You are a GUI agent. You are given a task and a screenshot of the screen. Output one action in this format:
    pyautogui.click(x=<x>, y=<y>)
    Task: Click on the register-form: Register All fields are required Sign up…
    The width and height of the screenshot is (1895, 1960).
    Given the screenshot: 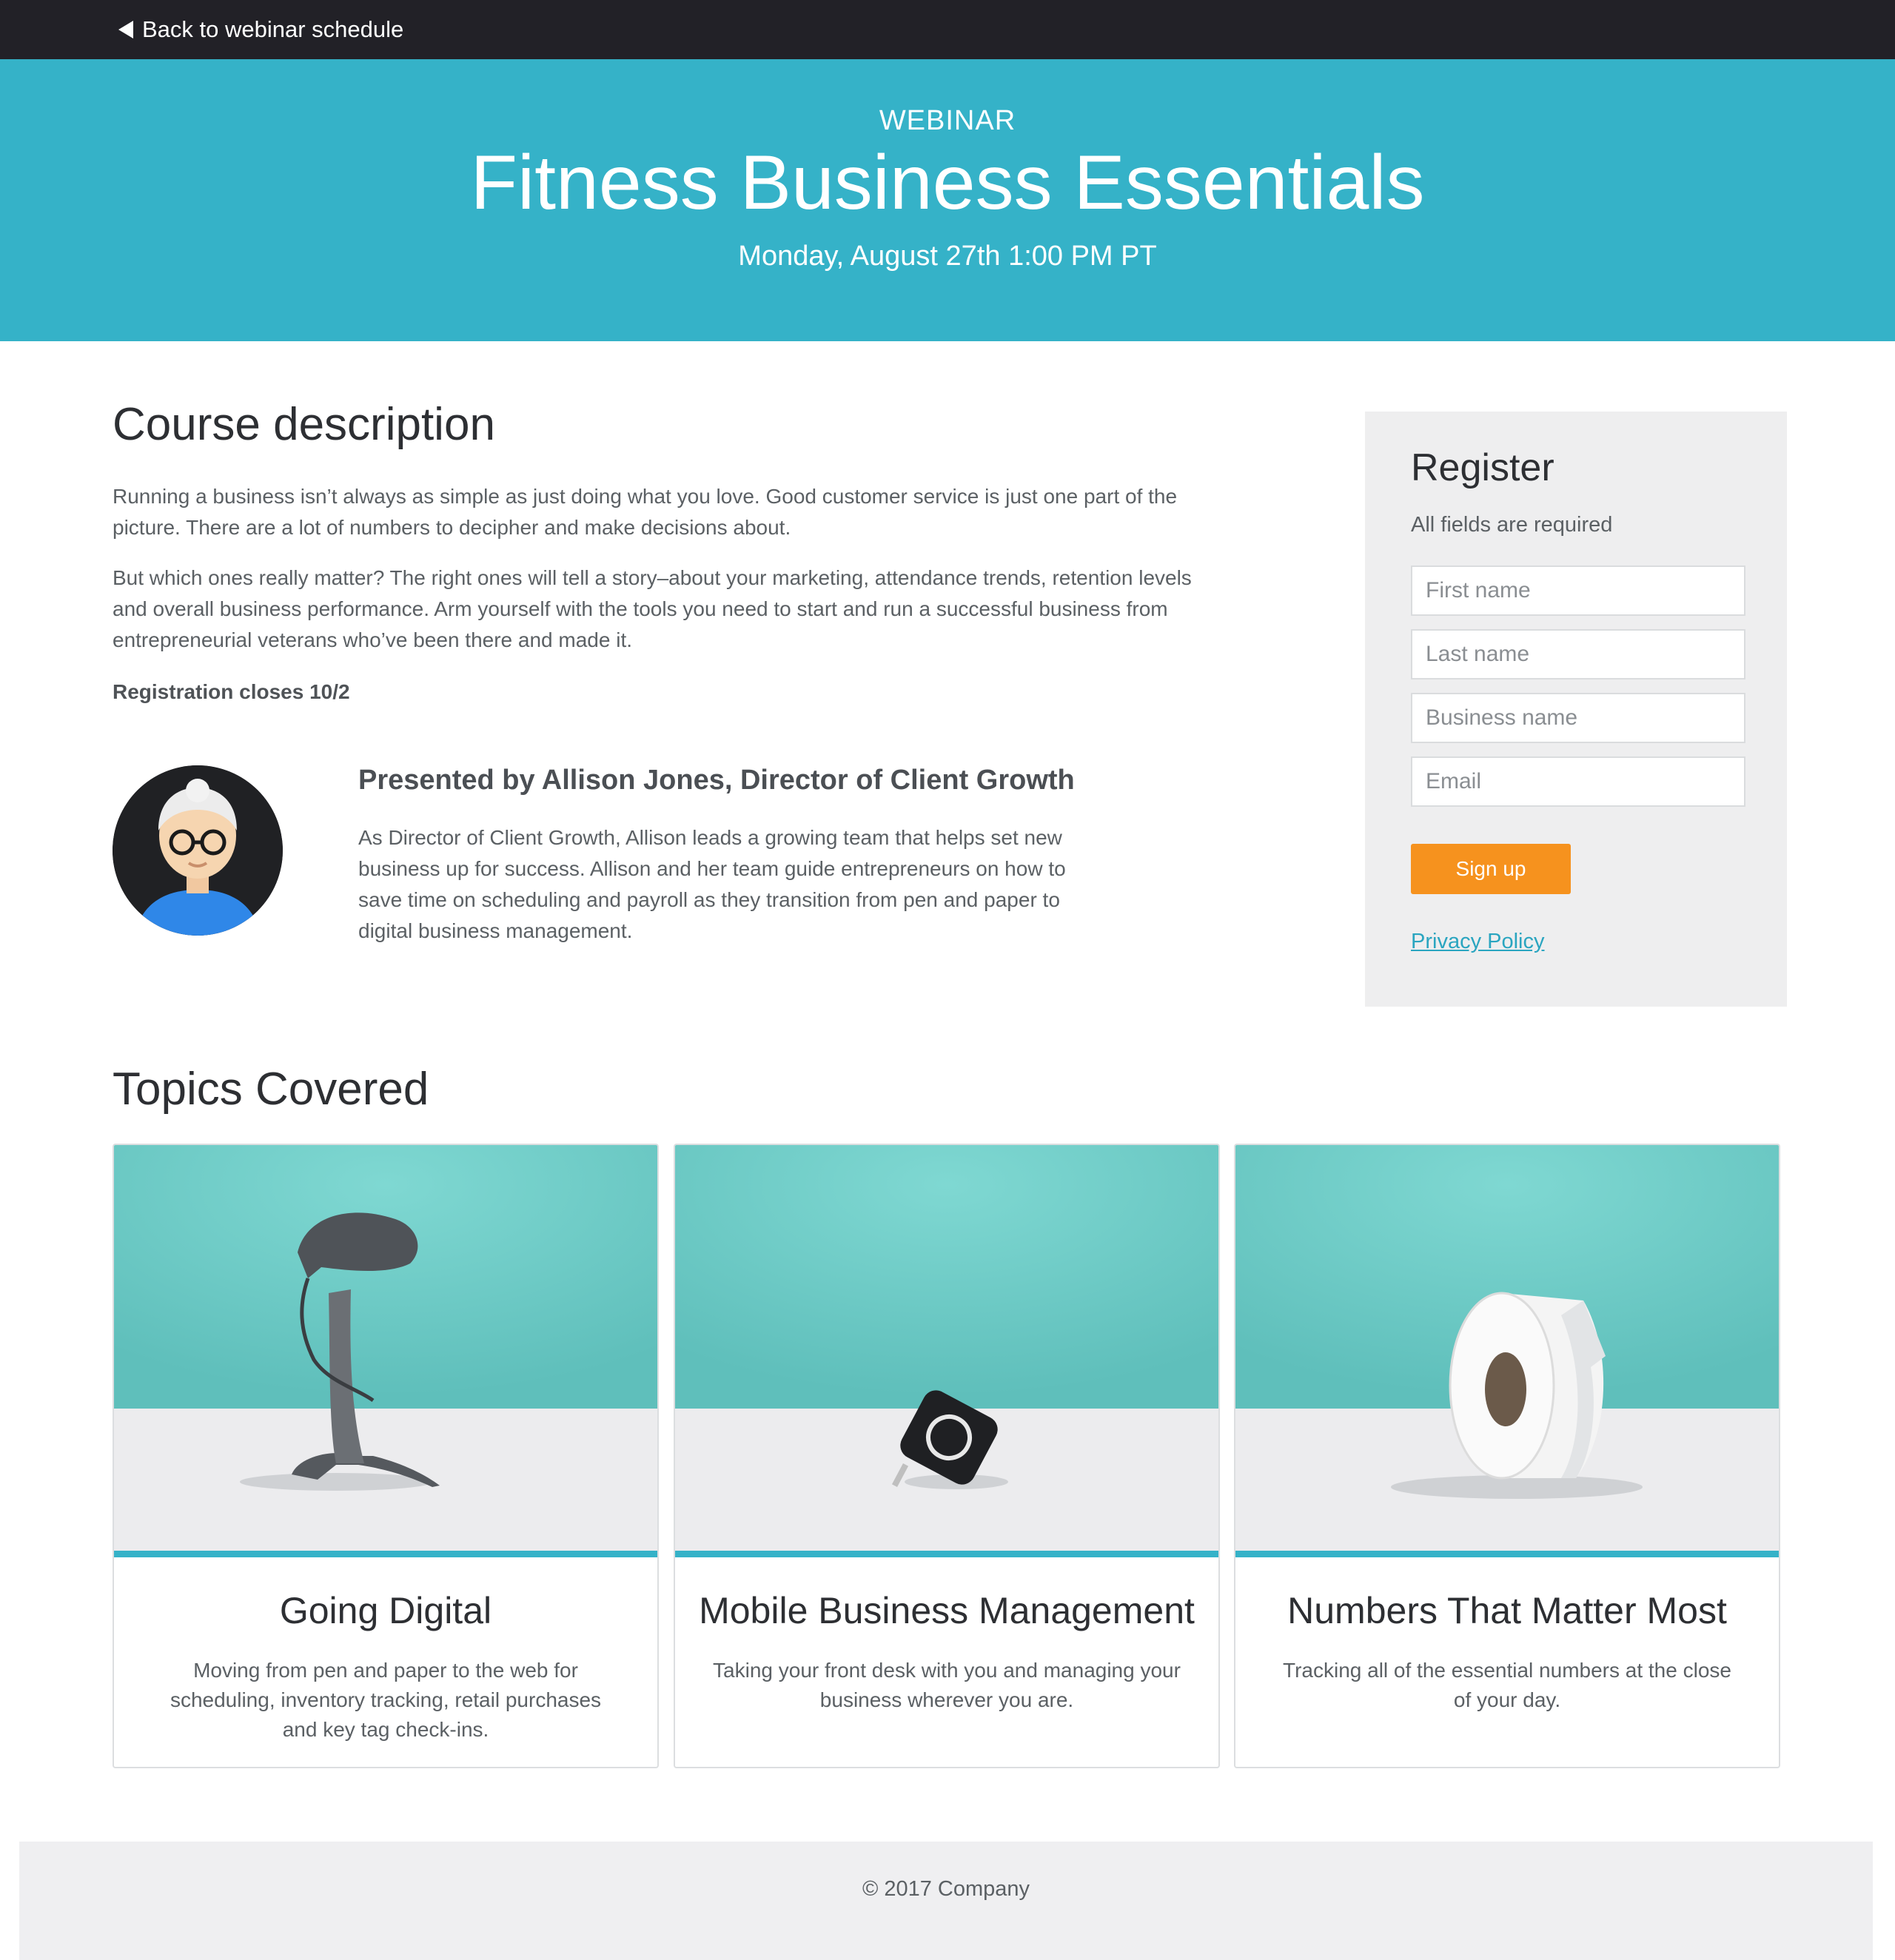 What is the action you would take?
    pyautogui.click(x=1576, y=710)
    